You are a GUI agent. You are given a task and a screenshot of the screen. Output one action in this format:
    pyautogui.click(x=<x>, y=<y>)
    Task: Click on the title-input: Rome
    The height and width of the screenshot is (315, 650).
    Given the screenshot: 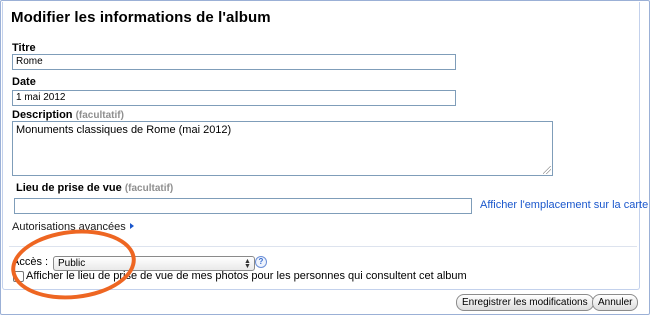 What is the action you would take?
    pyautogui.click(x=234, y=62)
    